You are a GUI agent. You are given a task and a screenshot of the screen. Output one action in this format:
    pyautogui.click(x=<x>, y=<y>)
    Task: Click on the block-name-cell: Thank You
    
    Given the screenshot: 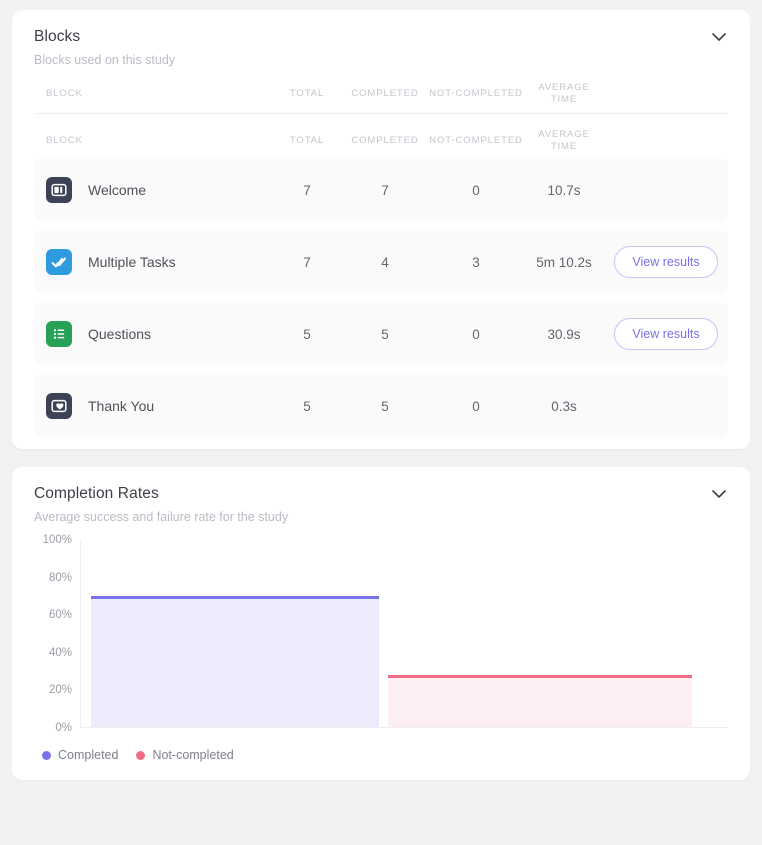 What is the action you would take?
    pyautogui.click(x=153, y=406)
    